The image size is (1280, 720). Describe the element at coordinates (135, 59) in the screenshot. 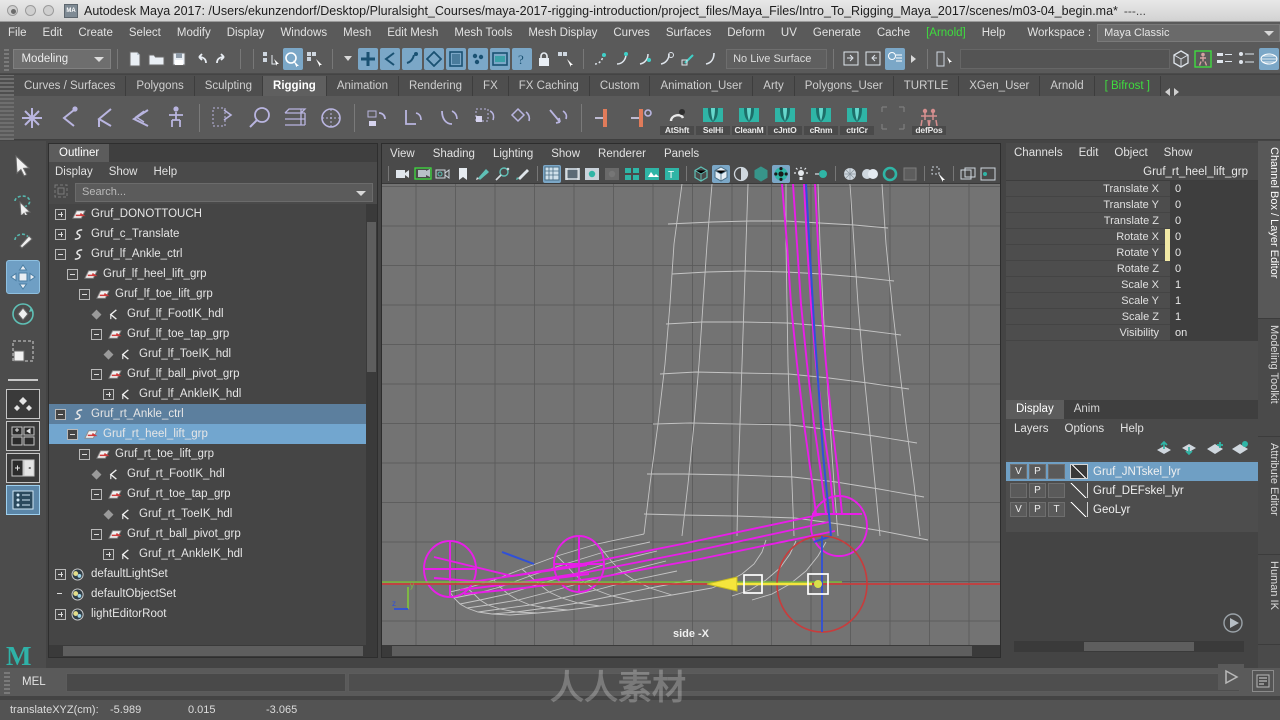

I see `new-scene-button` at that location.